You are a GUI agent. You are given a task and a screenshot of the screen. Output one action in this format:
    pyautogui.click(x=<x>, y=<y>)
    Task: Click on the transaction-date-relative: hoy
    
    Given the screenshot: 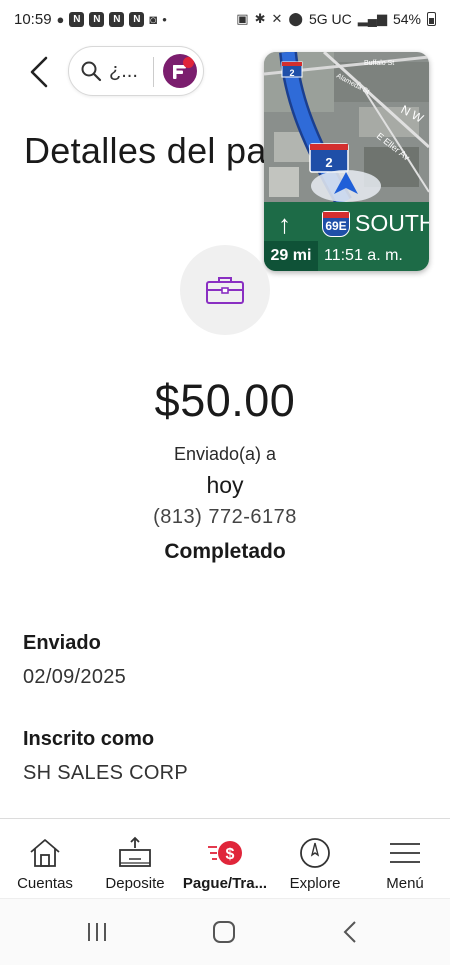 What is the action you would take?
    pyautogui.click(x=225, y=485)
    